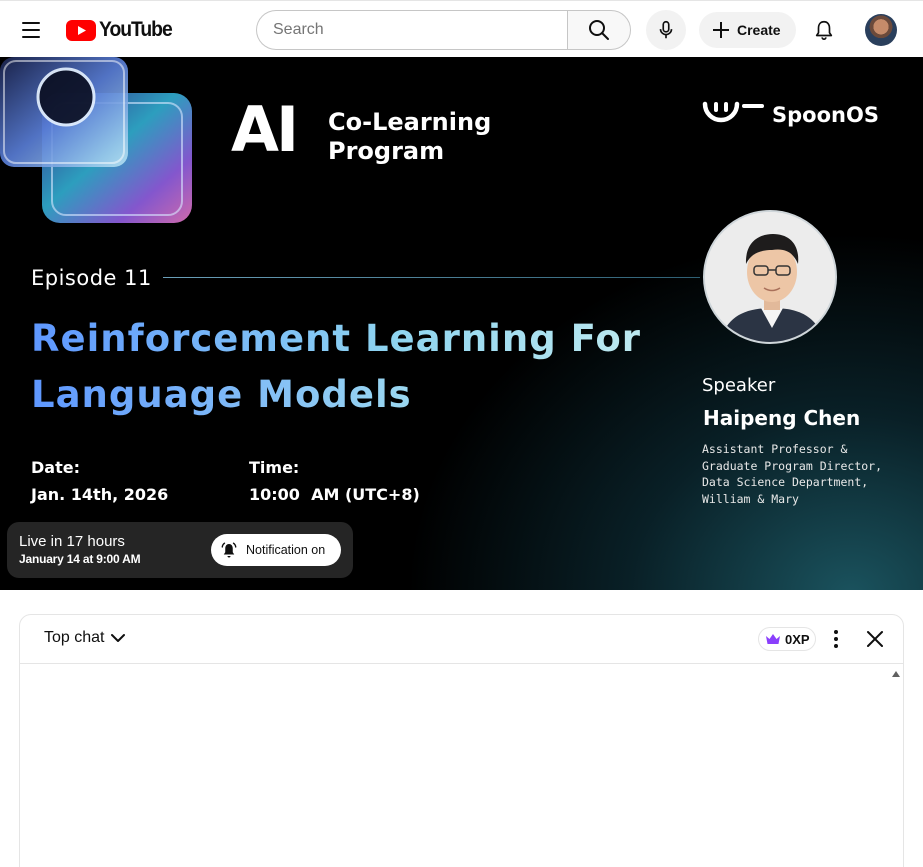 The width and height of the screenshot is (923, 867). I want to click on close-icon, so click(875, 639).